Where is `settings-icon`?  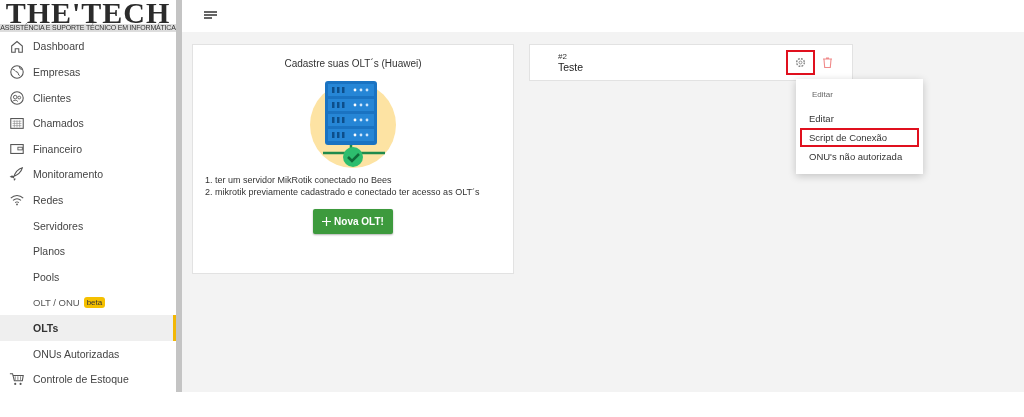 settings-icon is located at coordinates (800, 62).